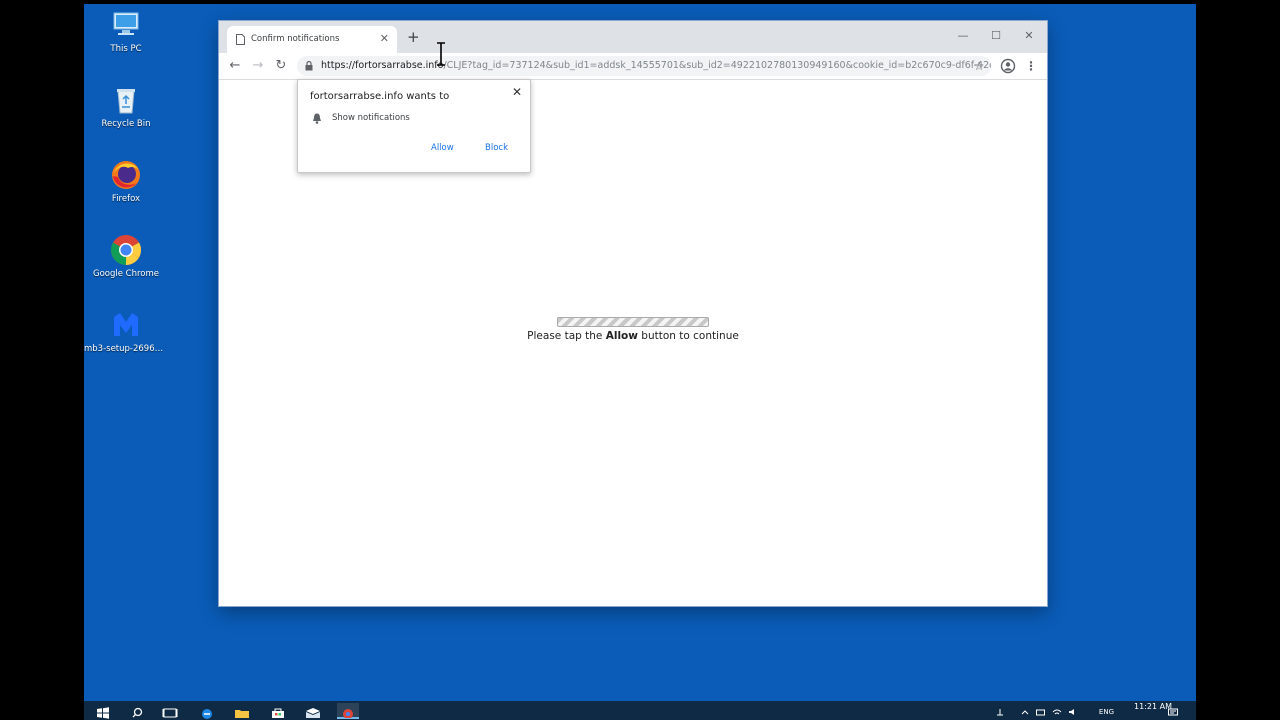 This screenshot has height=720, width=1280. I want to click on continue-message: Please tap the Allow button to continue, so click(633, 336).